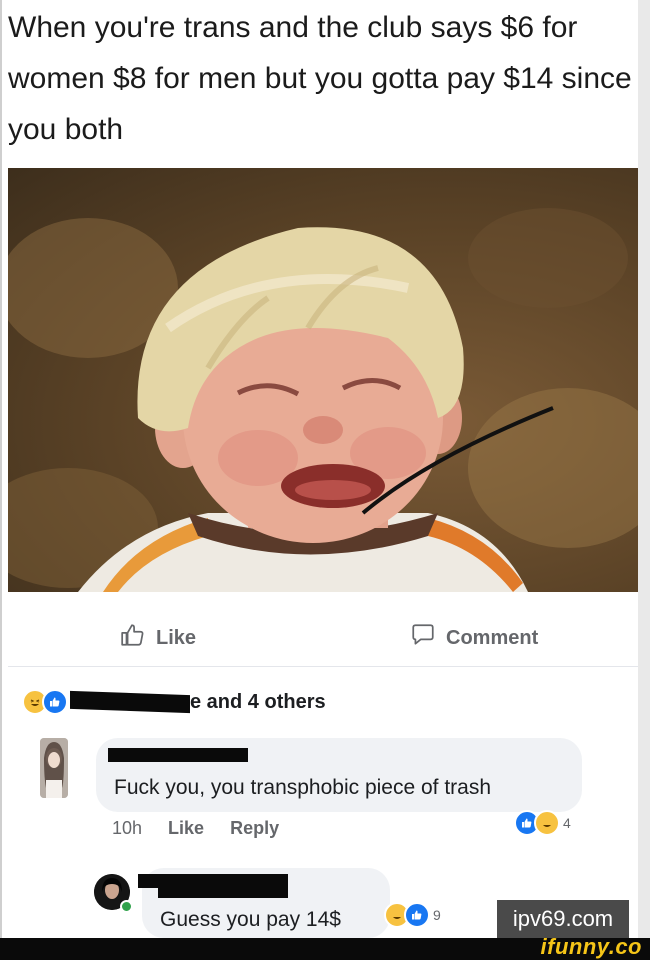  I want to click on redacted-reply-name, so click(213, 881).